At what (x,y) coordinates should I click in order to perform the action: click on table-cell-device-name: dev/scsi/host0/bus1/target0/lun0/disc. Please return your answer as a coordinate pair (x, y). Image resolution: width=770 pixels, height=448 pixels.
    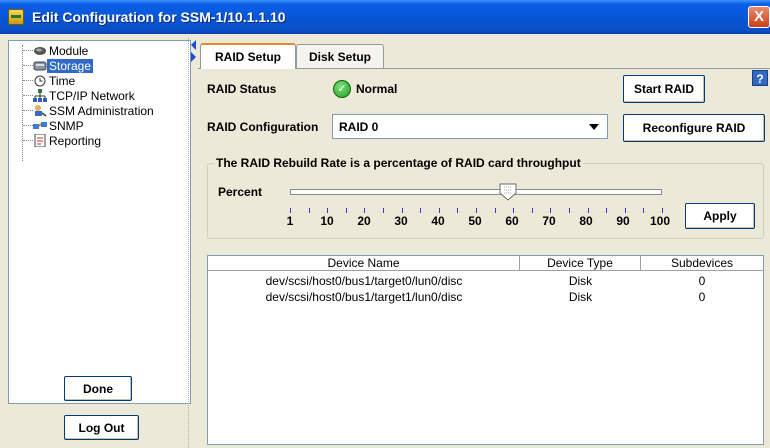
    Looking at the image, I should click on (364, 281).